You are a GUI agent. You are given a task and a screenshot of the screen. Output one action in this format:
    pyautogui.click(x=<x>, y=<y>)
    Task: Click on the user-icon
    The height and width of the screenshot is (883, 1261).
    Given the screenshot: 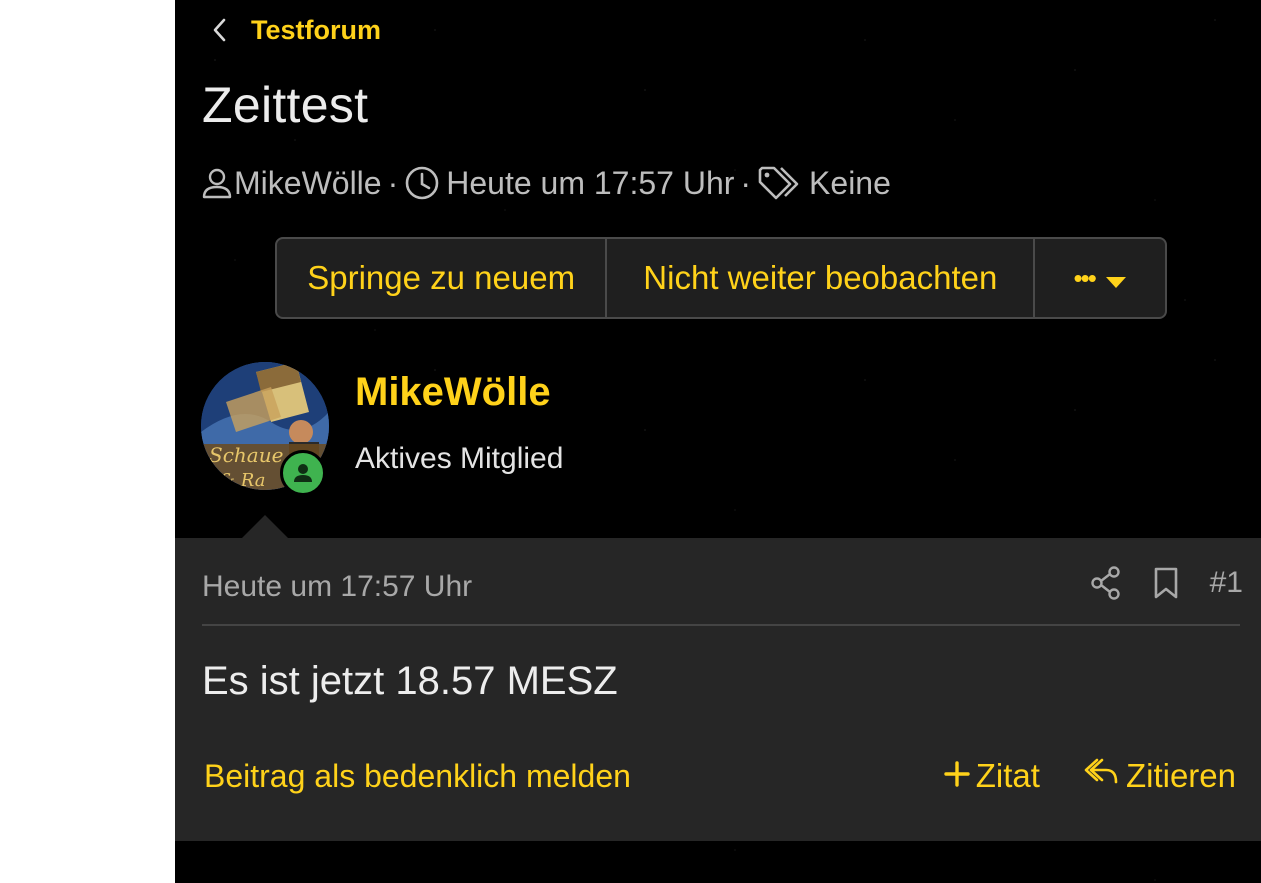 What is the action you would take?
    pyautogui.click(x=217, y=183)
    